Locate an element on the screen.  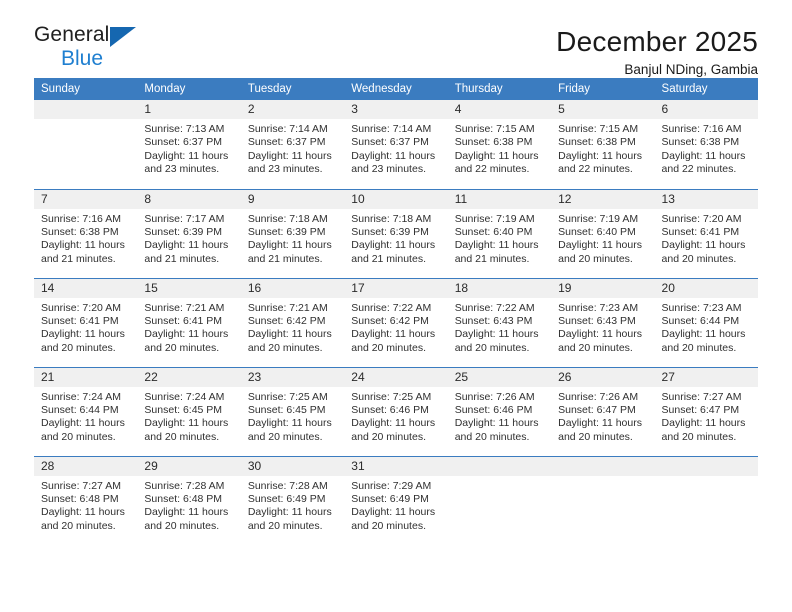
sunset-text: Sunset: 6:41 PM is located at coordinates (80, 320).